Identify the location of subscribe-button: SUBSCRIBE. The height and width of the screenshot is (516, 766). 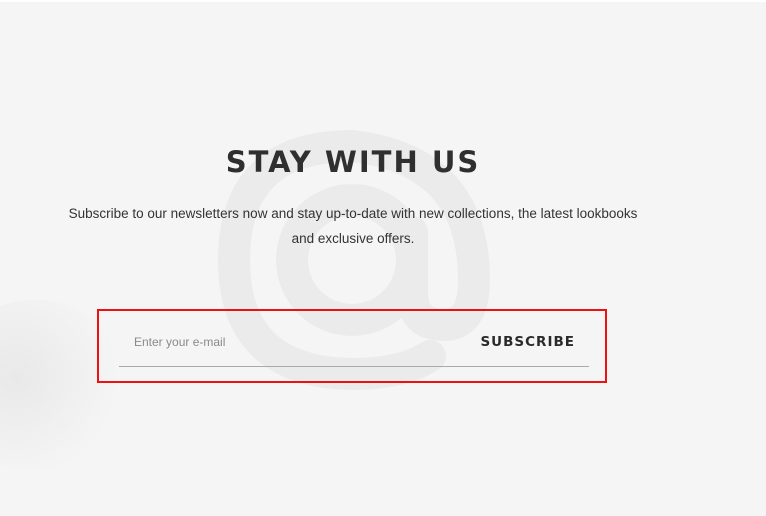
(529, 342).